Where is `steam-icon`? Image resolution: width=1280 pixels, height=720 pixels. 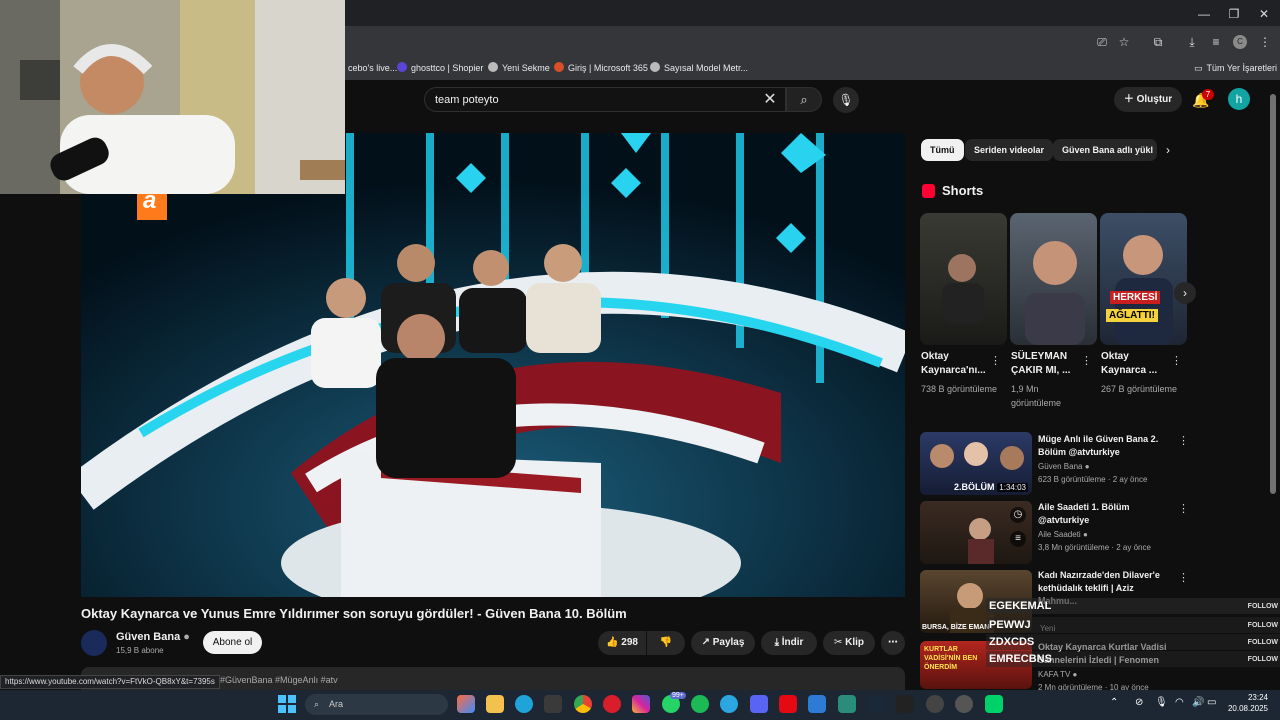 steam-icon is located at coordinates (876, 704).